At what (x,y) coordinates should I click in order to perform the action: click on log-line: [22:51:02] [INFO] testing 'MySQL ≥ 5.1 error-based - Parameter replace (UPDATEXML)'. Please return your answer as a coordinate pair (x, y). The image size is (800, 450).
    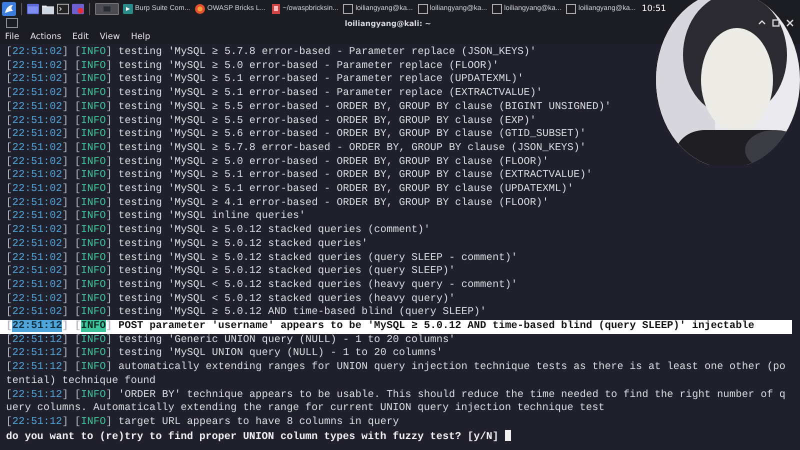
    Looking at the image, I should click on (265, 80).